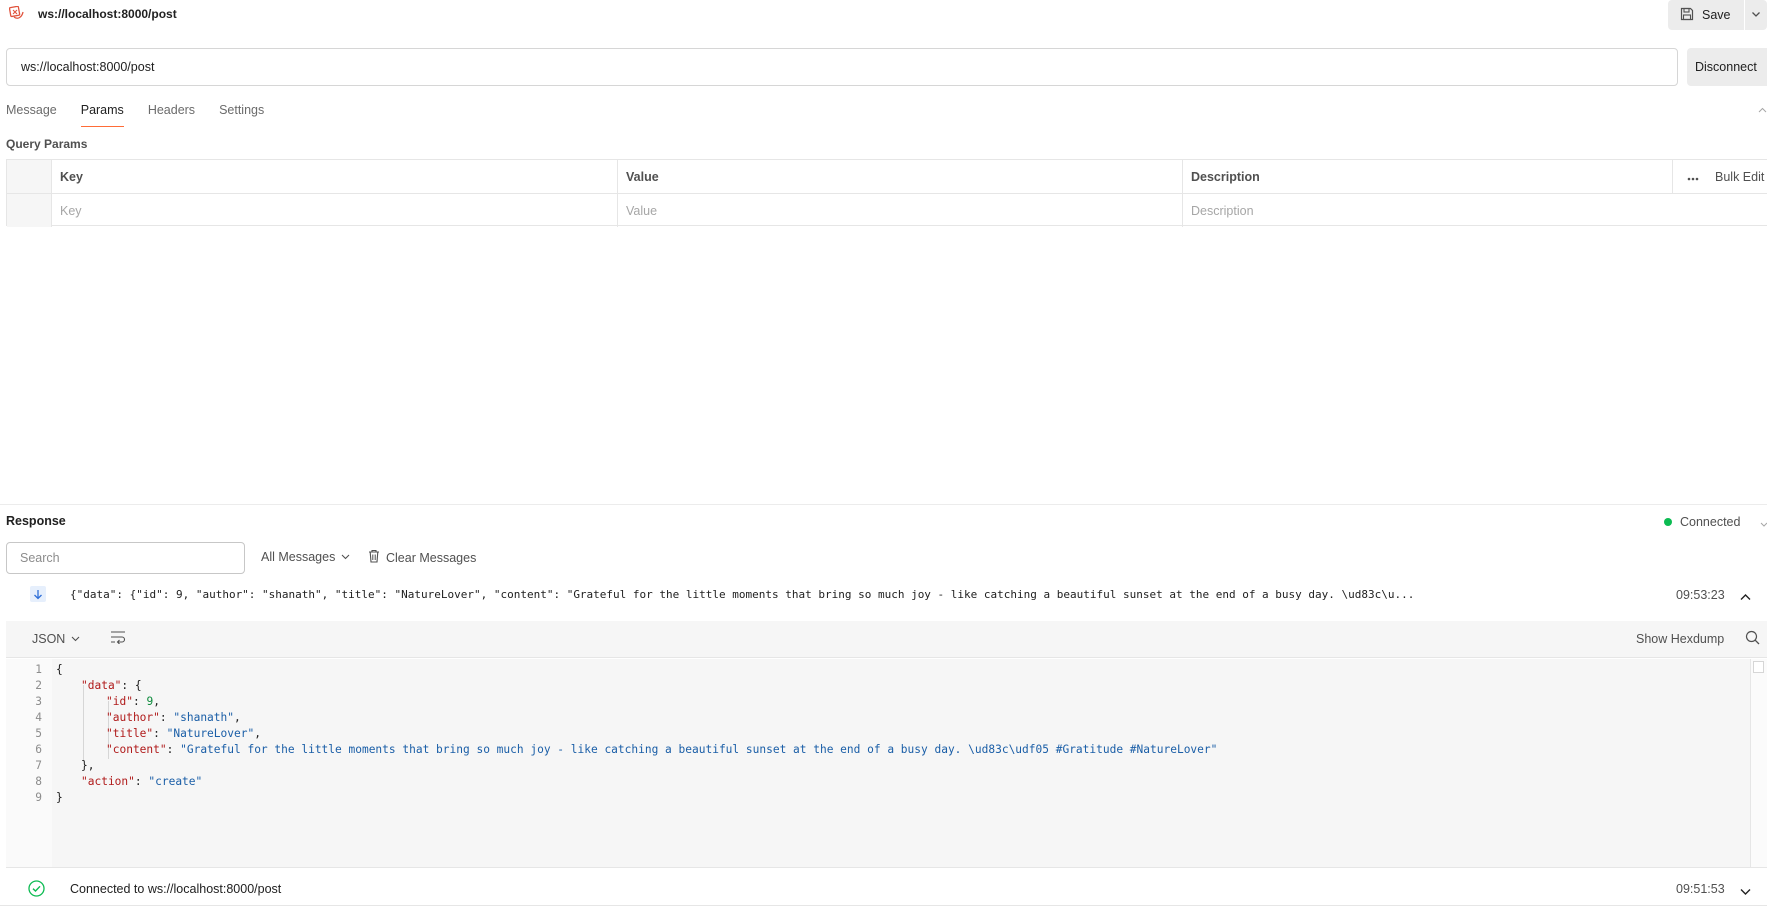  I want to click on connection-event-timestamp: 09:51:53, so click(1700, 889).